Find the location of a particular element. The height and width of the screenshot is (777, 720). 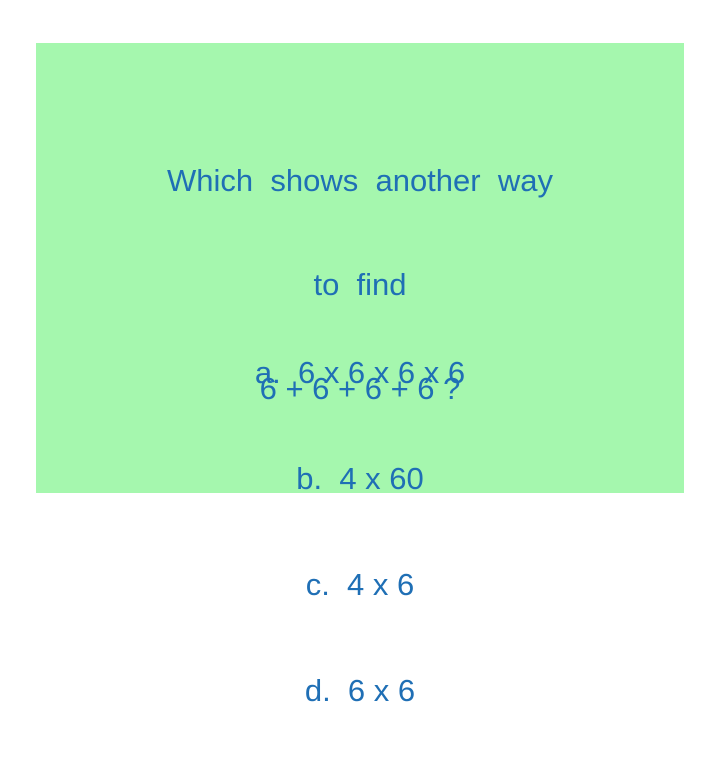

answer-choice-b: b. 4 x 60 is located at coordinates (360, 479).